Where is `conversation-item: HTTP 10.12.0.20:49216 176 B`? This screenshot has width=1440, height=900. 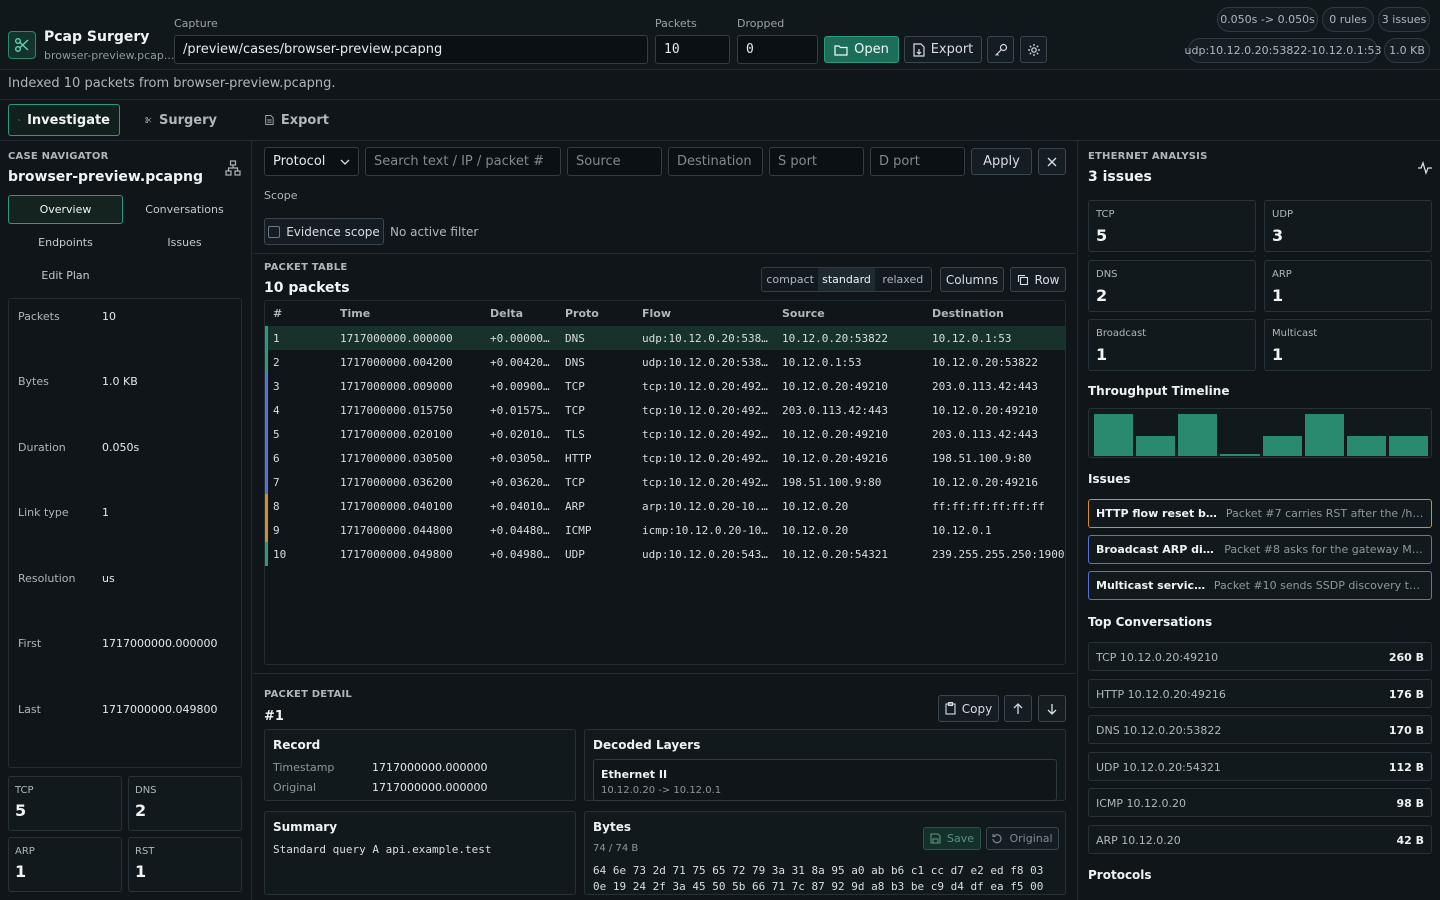 conversation-item: HTTP 10.12.0.20:49216 176 B is located at coordinates (1260, 693).